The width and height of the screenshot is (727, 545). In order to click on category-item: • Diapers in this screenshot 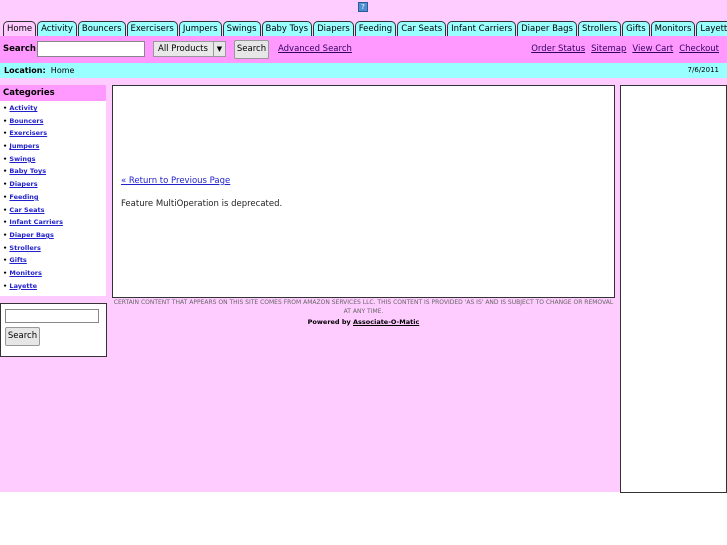, I will do `click(20, 184)`.